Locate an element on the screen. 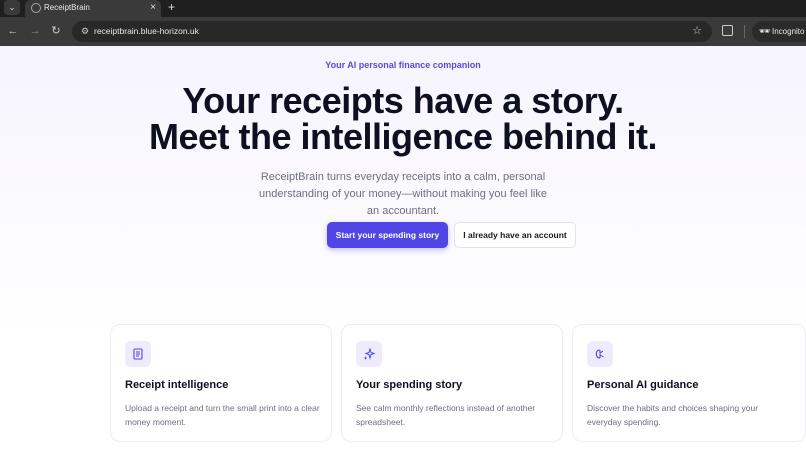  receipt-icon is located at coordinates (138, 354).